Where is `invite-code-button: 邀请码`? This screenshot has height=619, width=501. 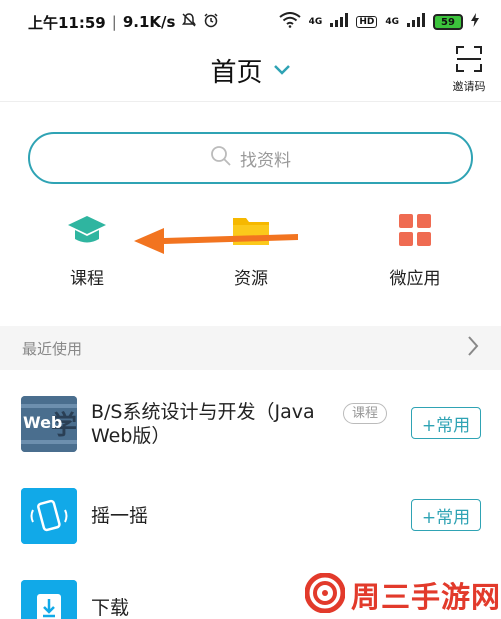
invite-code-button: 邀请码 is located at coordinates (469, 70).